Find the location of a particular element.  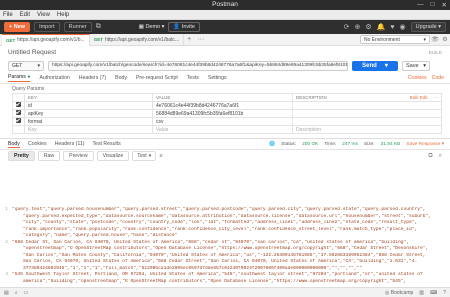

new-key-input: Key is located at coordinates (88, 129).